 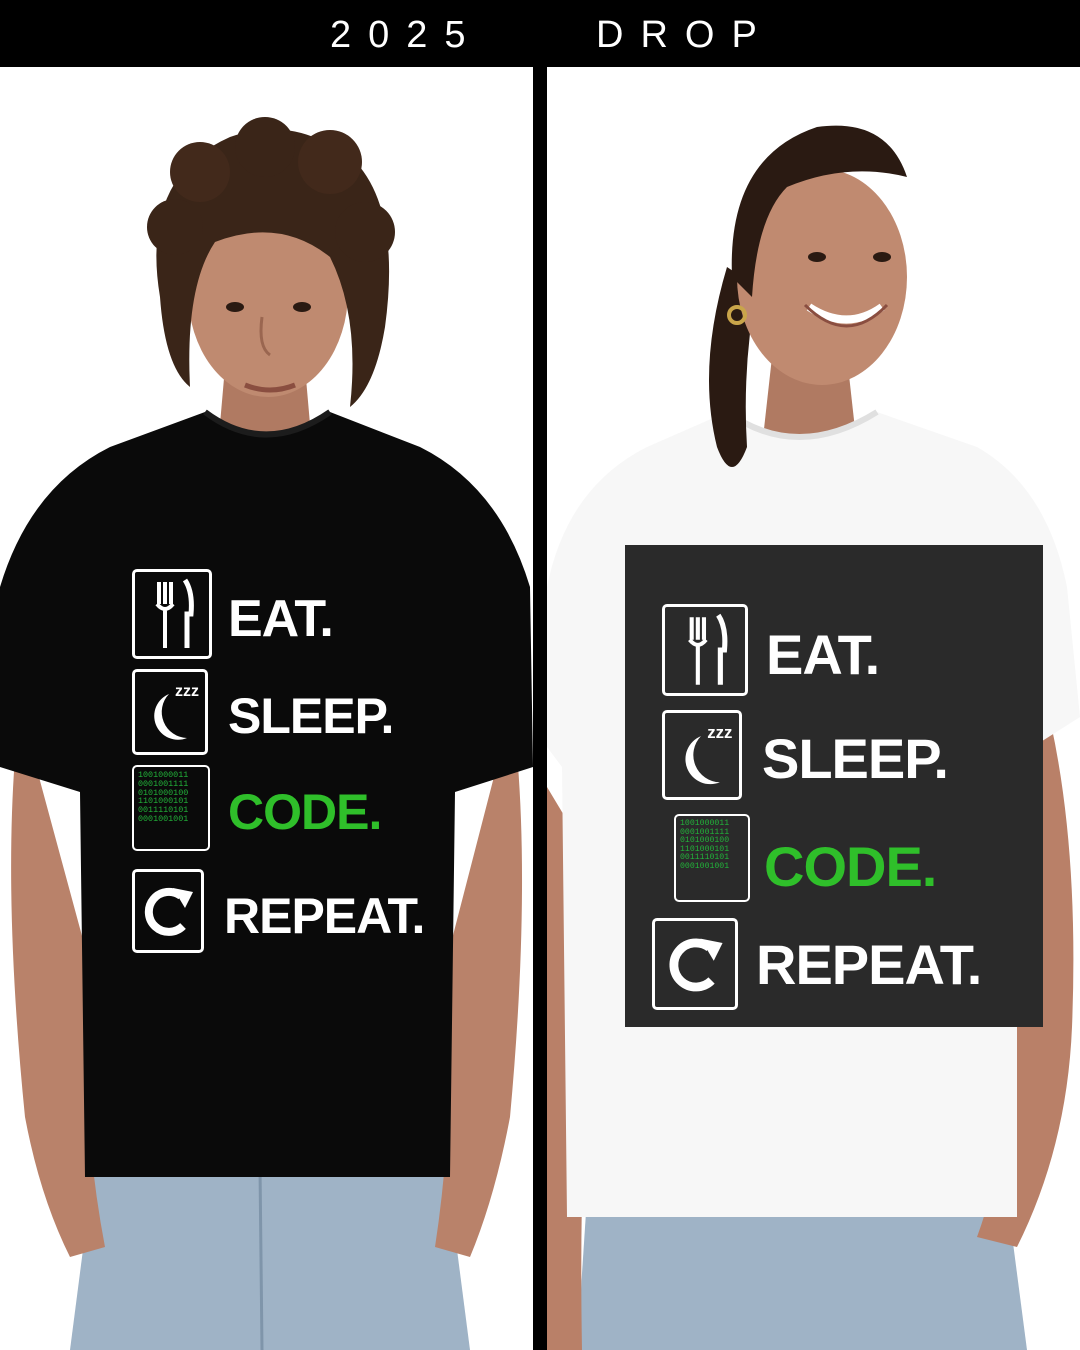 What do you see at coordinates (540, 33) in the screenshot?
I see `top-banner: 2025 DROP` at bounding box center [540, 33].